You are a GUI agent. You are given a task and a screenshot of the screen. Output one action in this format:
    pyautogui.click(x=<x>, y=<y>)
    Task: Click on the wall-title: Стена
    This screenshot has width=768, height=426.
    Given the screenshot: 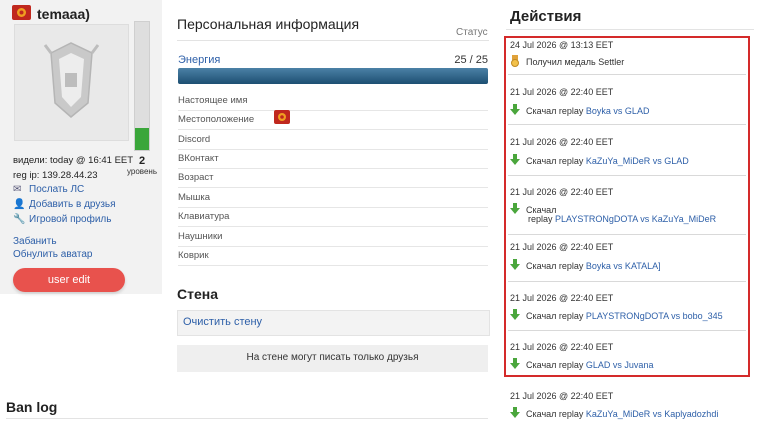 What is the action you would take?
    pyautogui.click(x=197, y=294)
    